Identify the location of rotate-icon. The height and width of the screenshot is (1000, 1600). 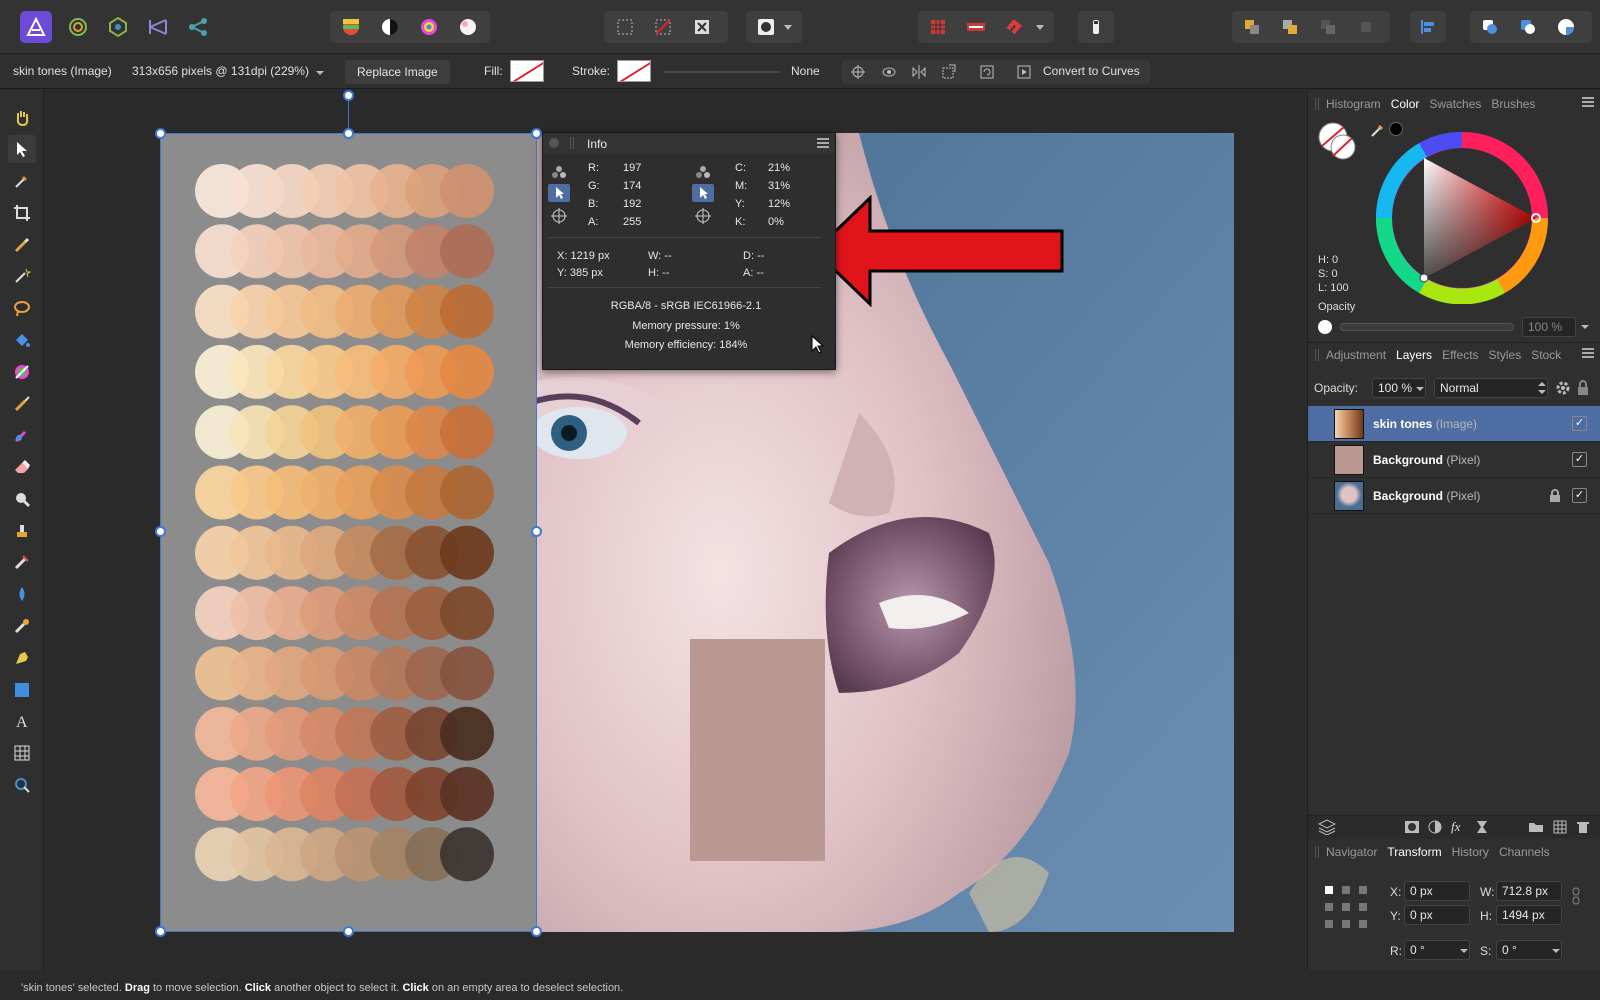
(987, 72).